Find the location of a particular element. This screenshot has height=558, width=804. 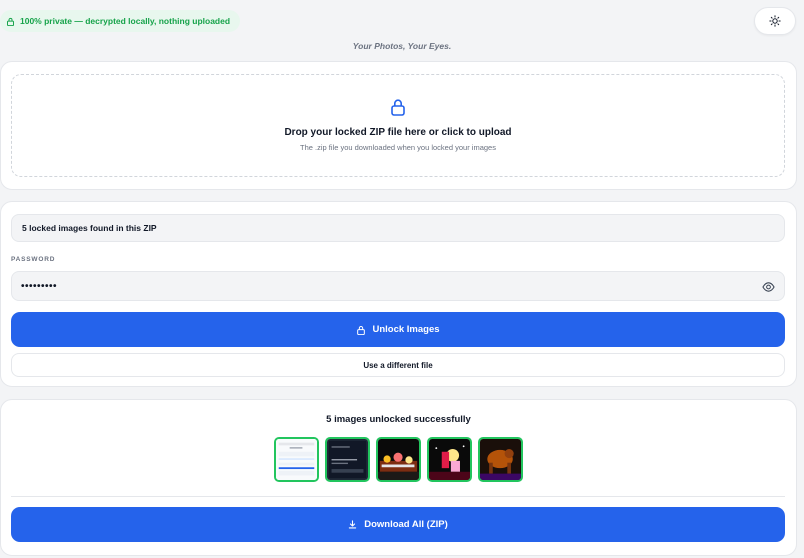

password-label: PASSWORD is located at coordinates (33, 259).